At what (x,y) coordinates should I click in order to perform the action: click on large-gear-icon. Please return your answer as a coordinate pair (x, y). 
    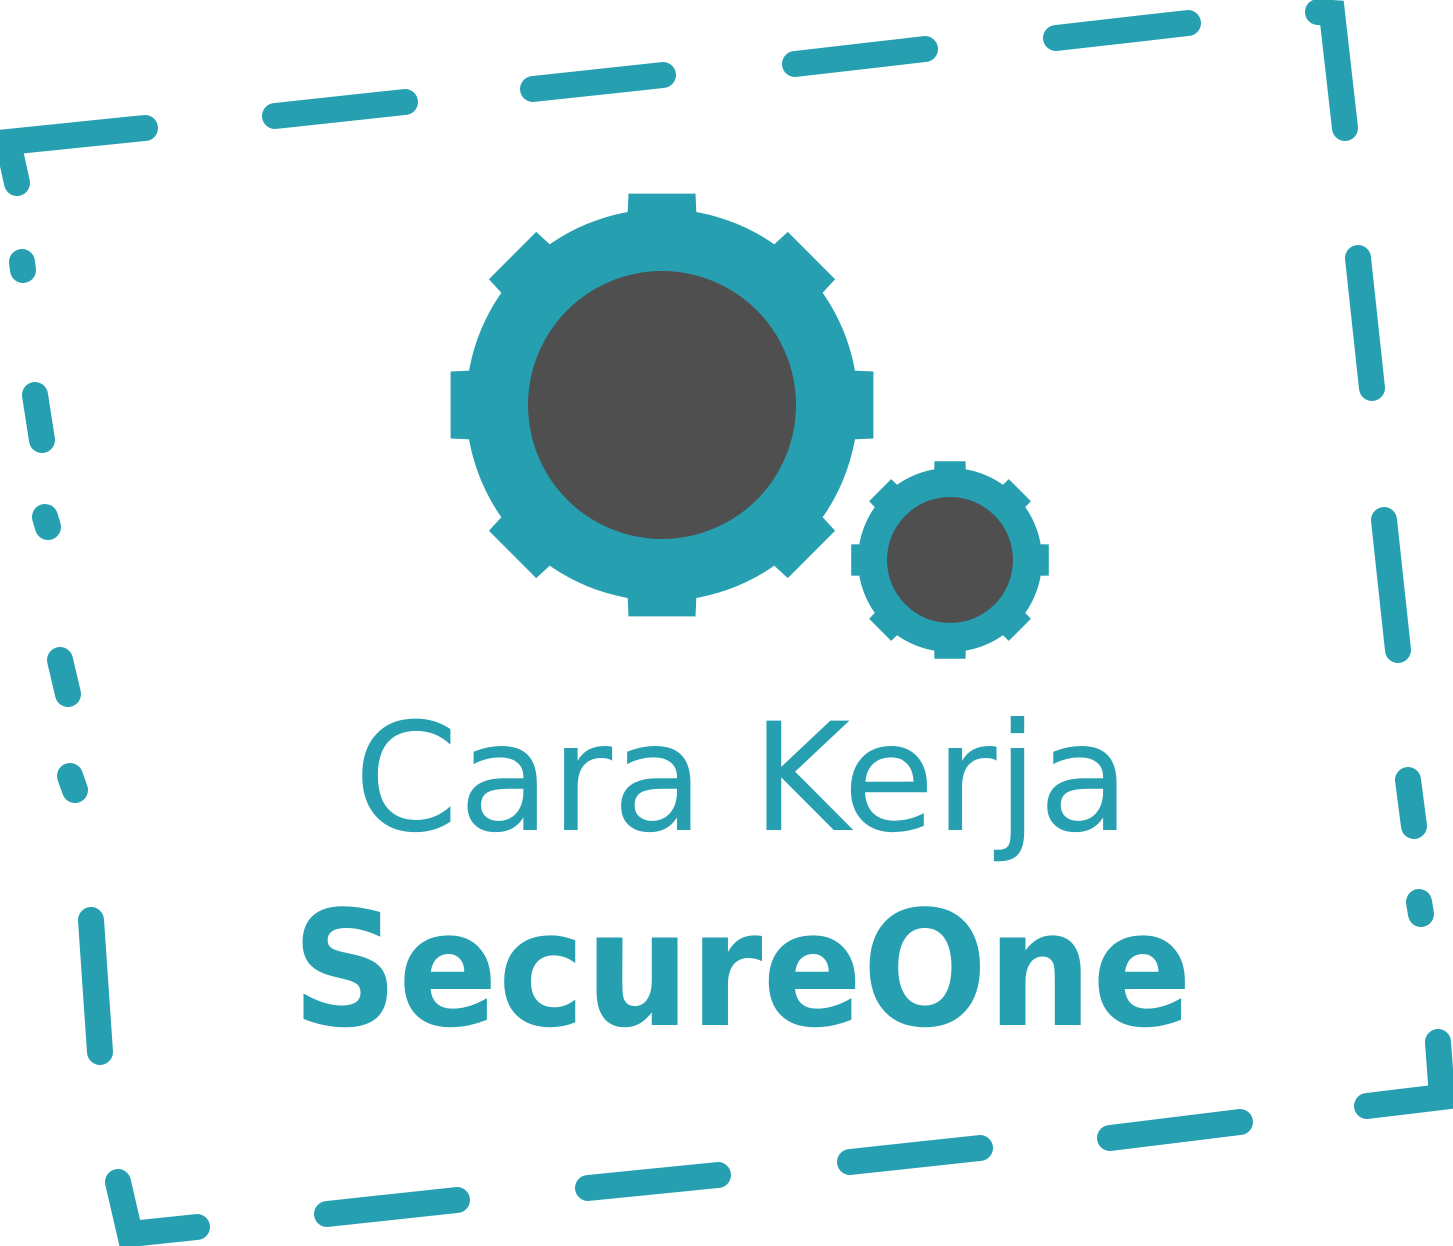
    Looking at the image, I should click on (662, 405).